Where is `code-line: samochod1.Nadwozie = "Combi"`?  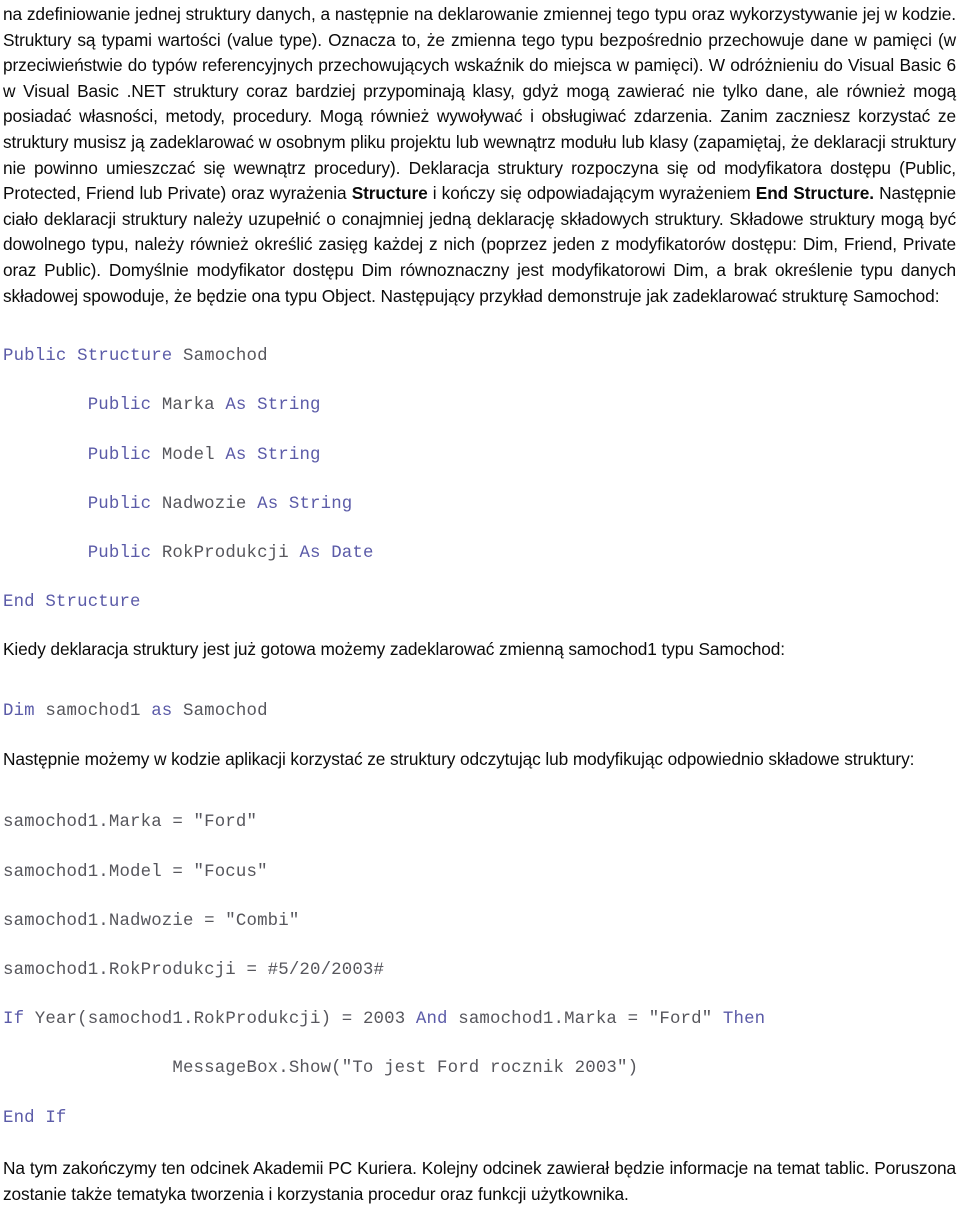 code-line: samochod1.Nadwozie = "Combi" is located at coordinates (479, 922).